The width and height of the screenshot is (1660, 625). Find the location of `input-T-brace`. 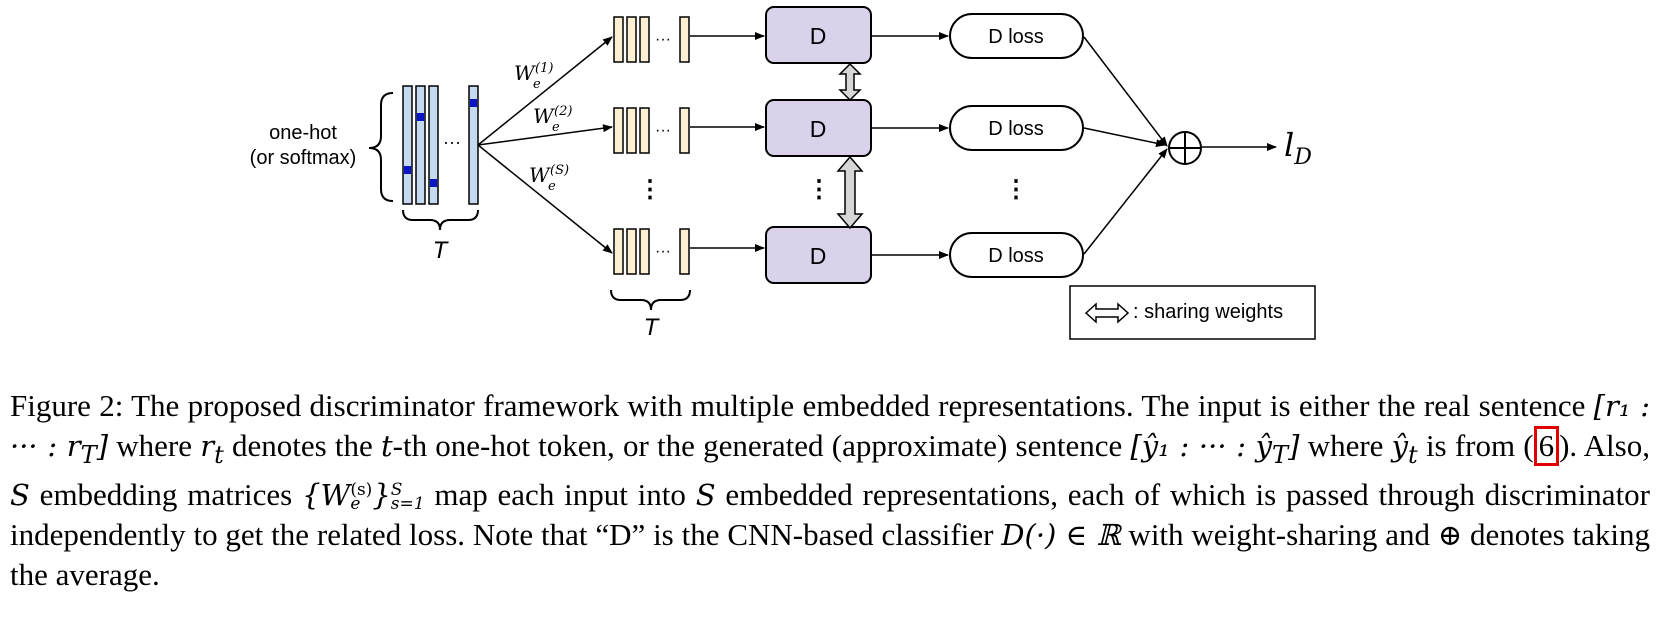

input-T-brace is located at coordinates (440, 220).